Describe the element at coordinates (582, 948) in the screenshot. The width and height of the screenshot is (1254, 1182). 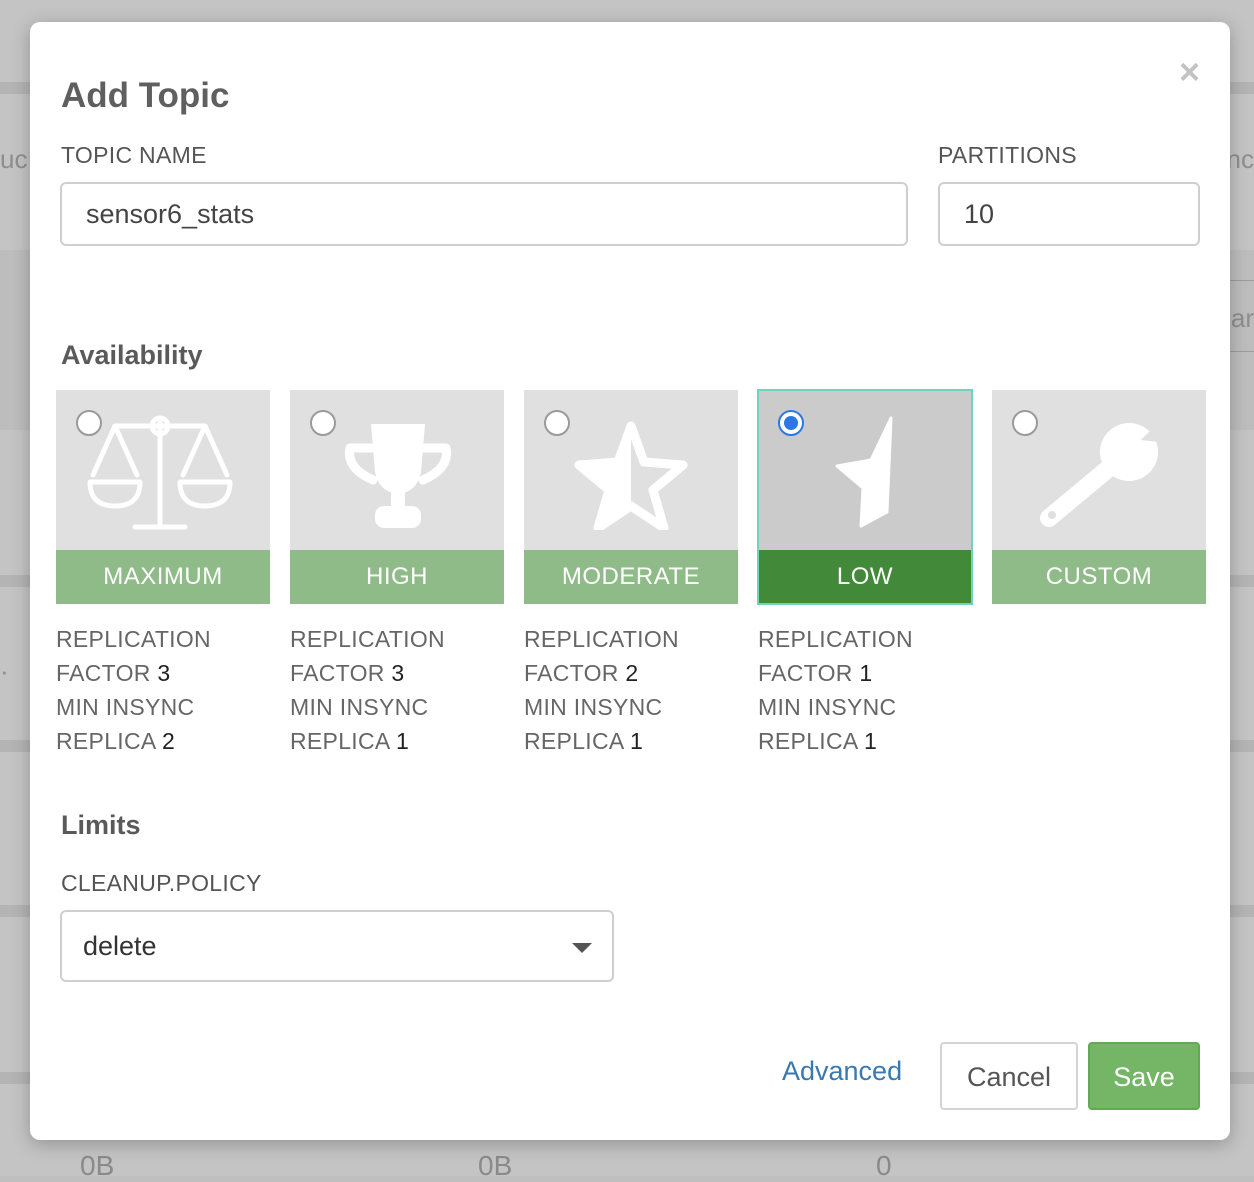
I see `chevron-down-icon` at that location.